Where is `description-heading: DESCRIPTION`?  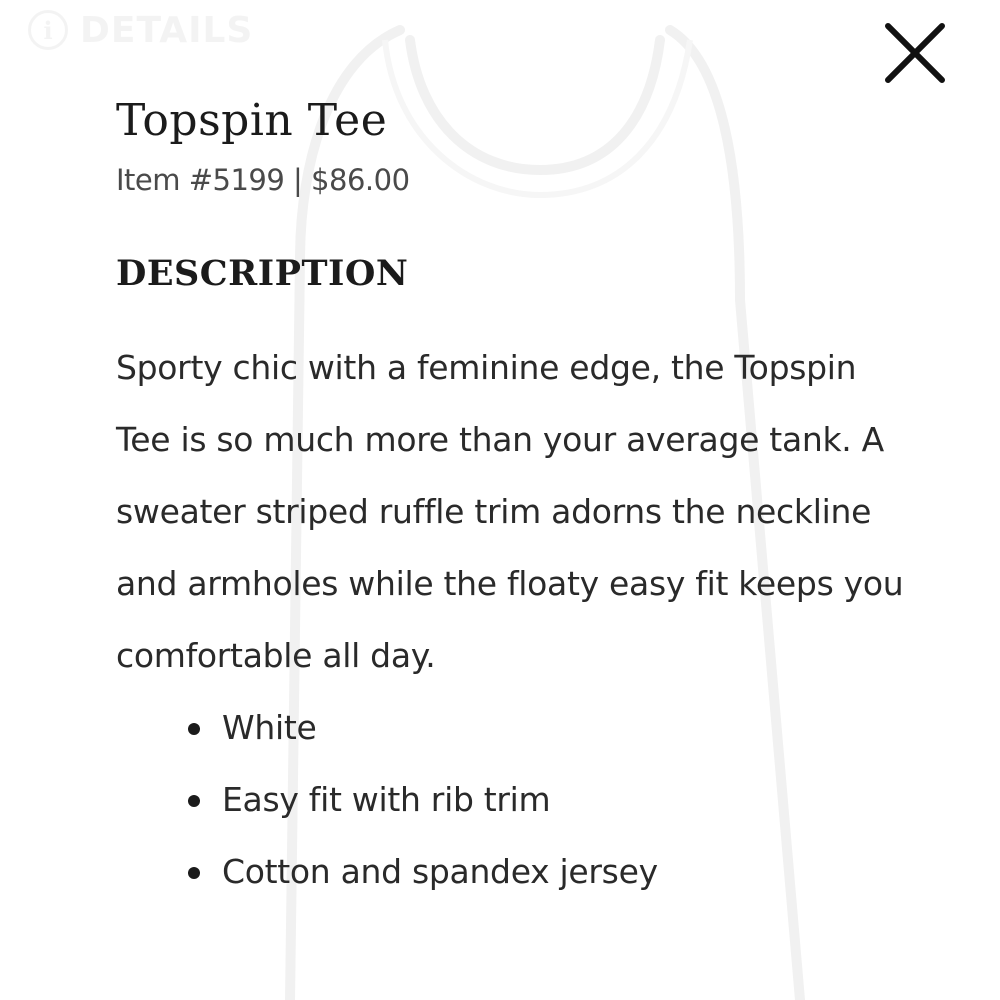
description-heading: DESCRIPTION is located at coordinates (262, 273).